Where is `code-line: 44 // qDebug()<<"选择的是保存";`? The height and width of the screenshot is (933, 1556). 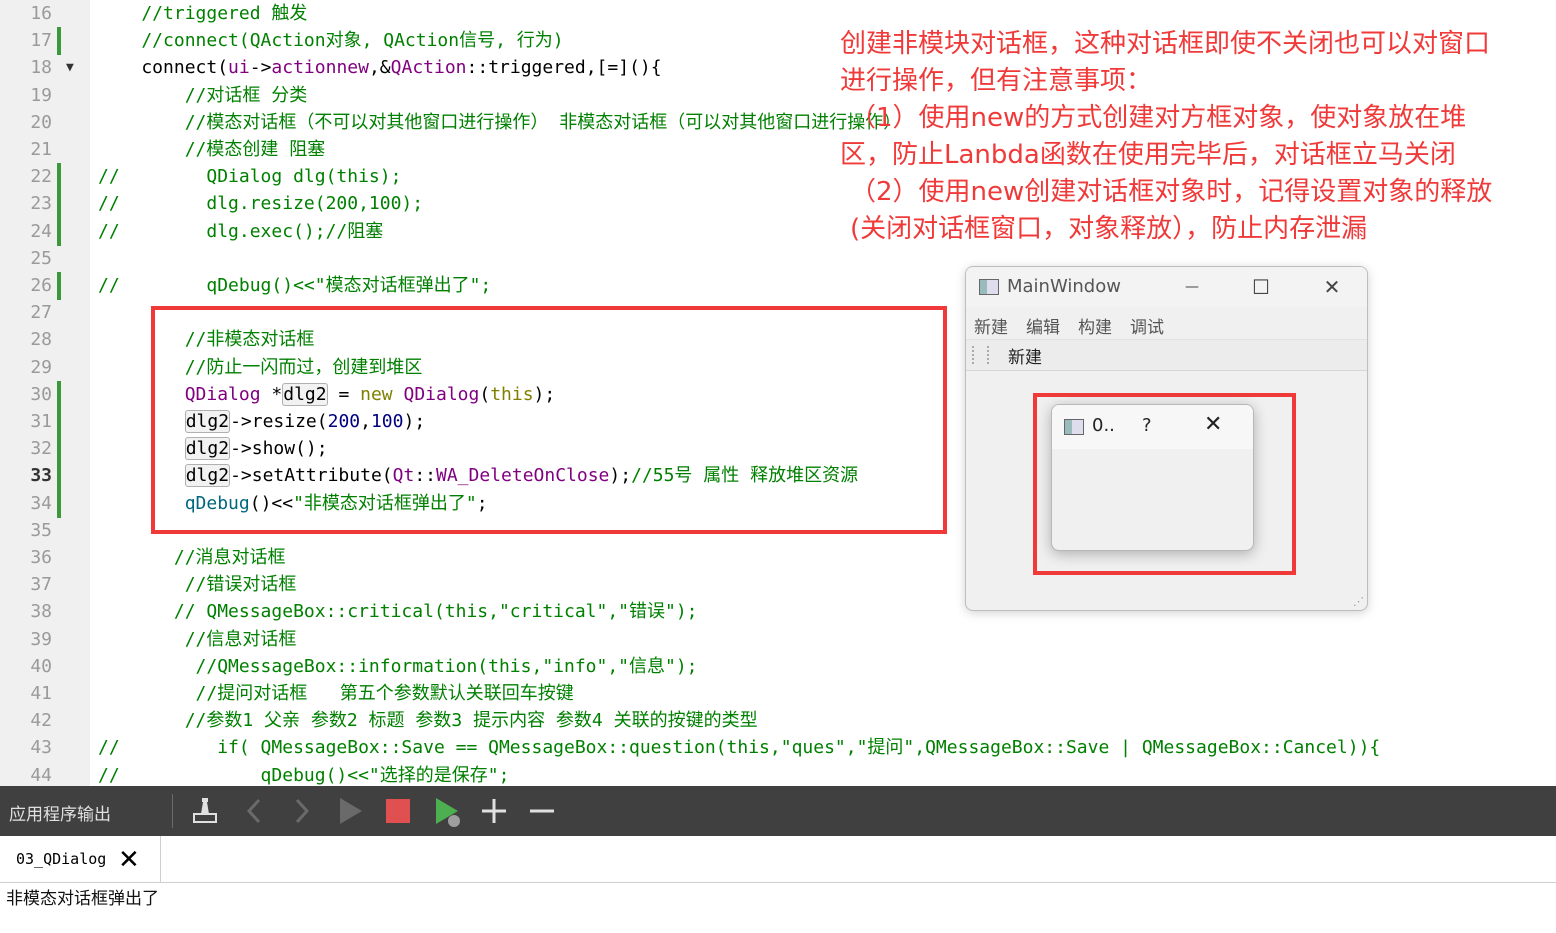 code-line: 44 // qDebug()<<"选择的是保存"; is located at coordinates (778, 774).